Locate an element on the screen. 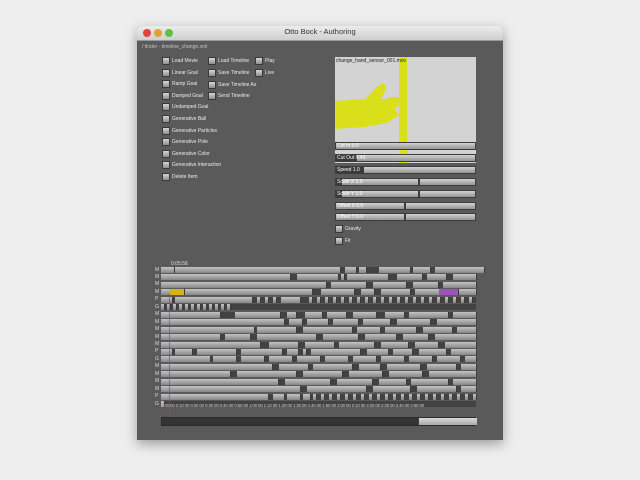  gravity-checkbox is located at coordinates (339, 229).